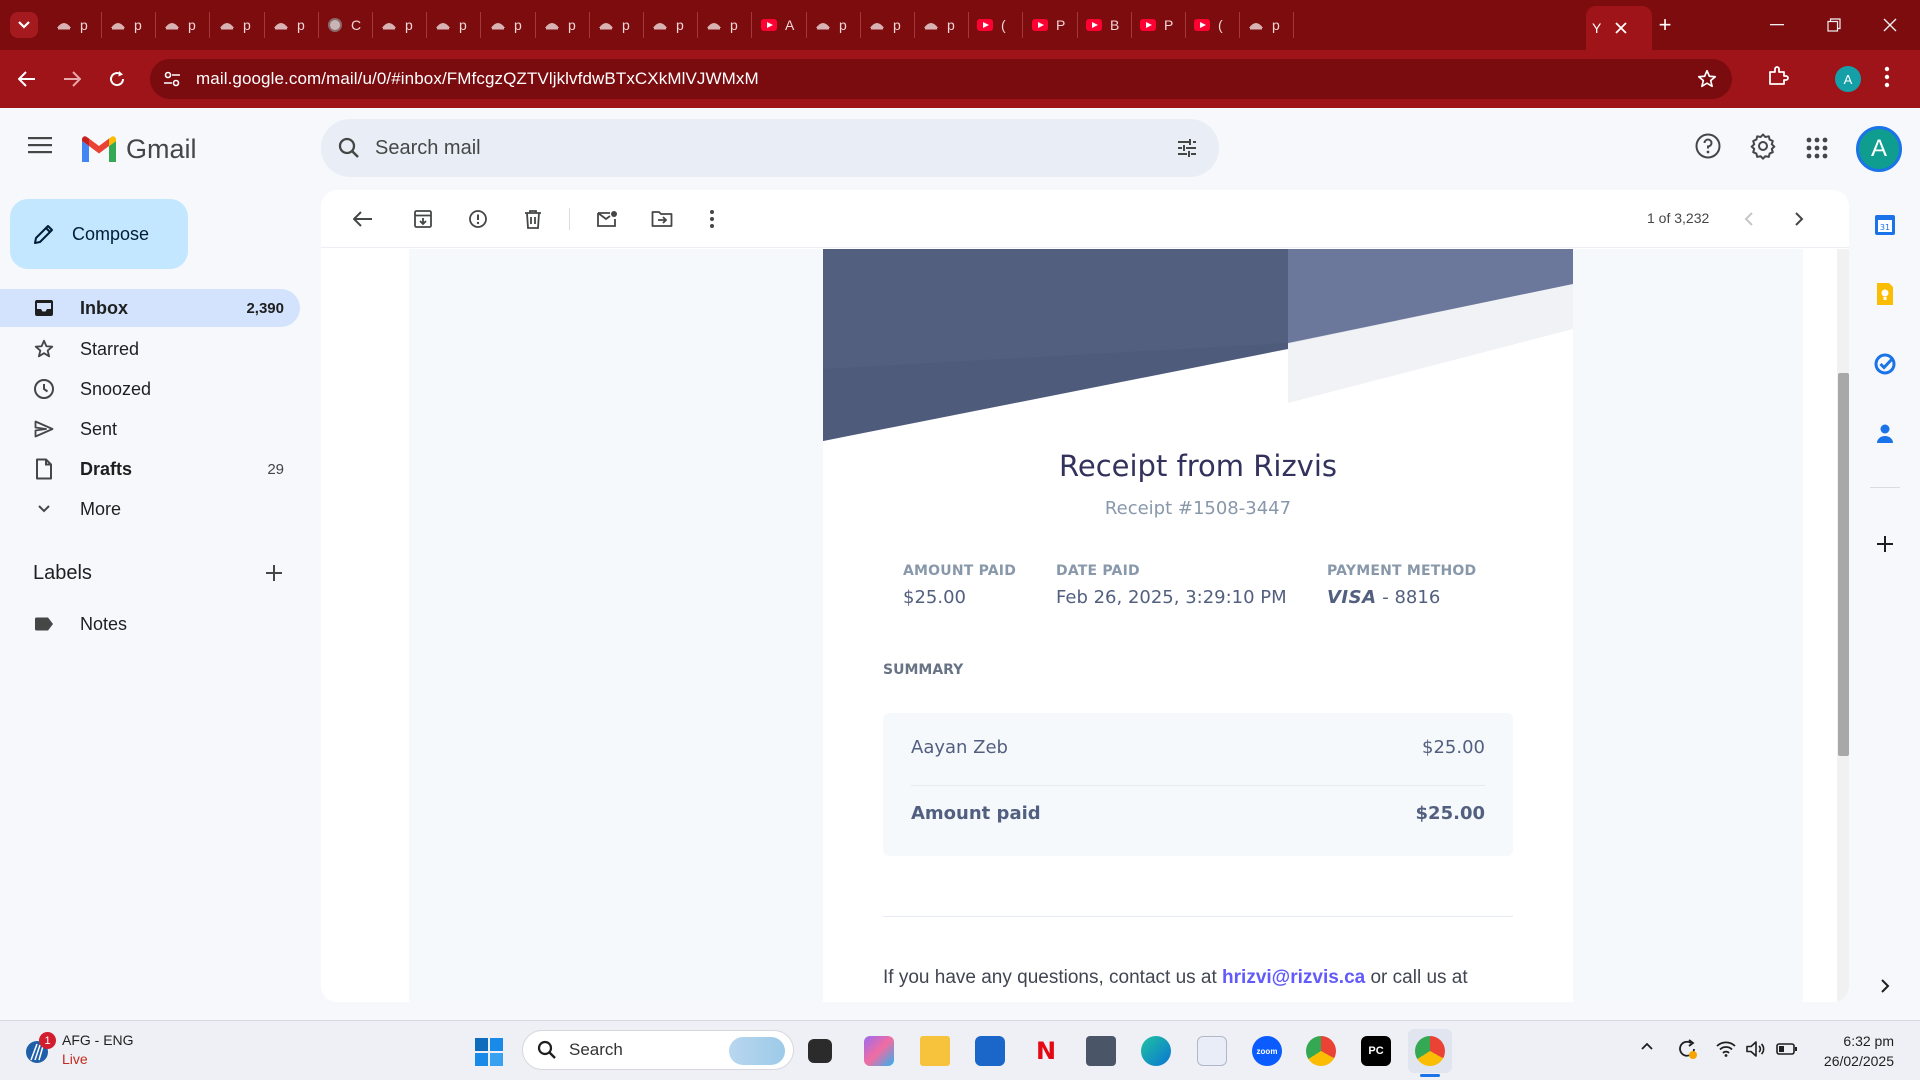 This screenshot has width=1920, height=1080. Describe the element at coordinates (658, 1050) in the screenshot. I see `taskbar-search-box: Search` at that location.